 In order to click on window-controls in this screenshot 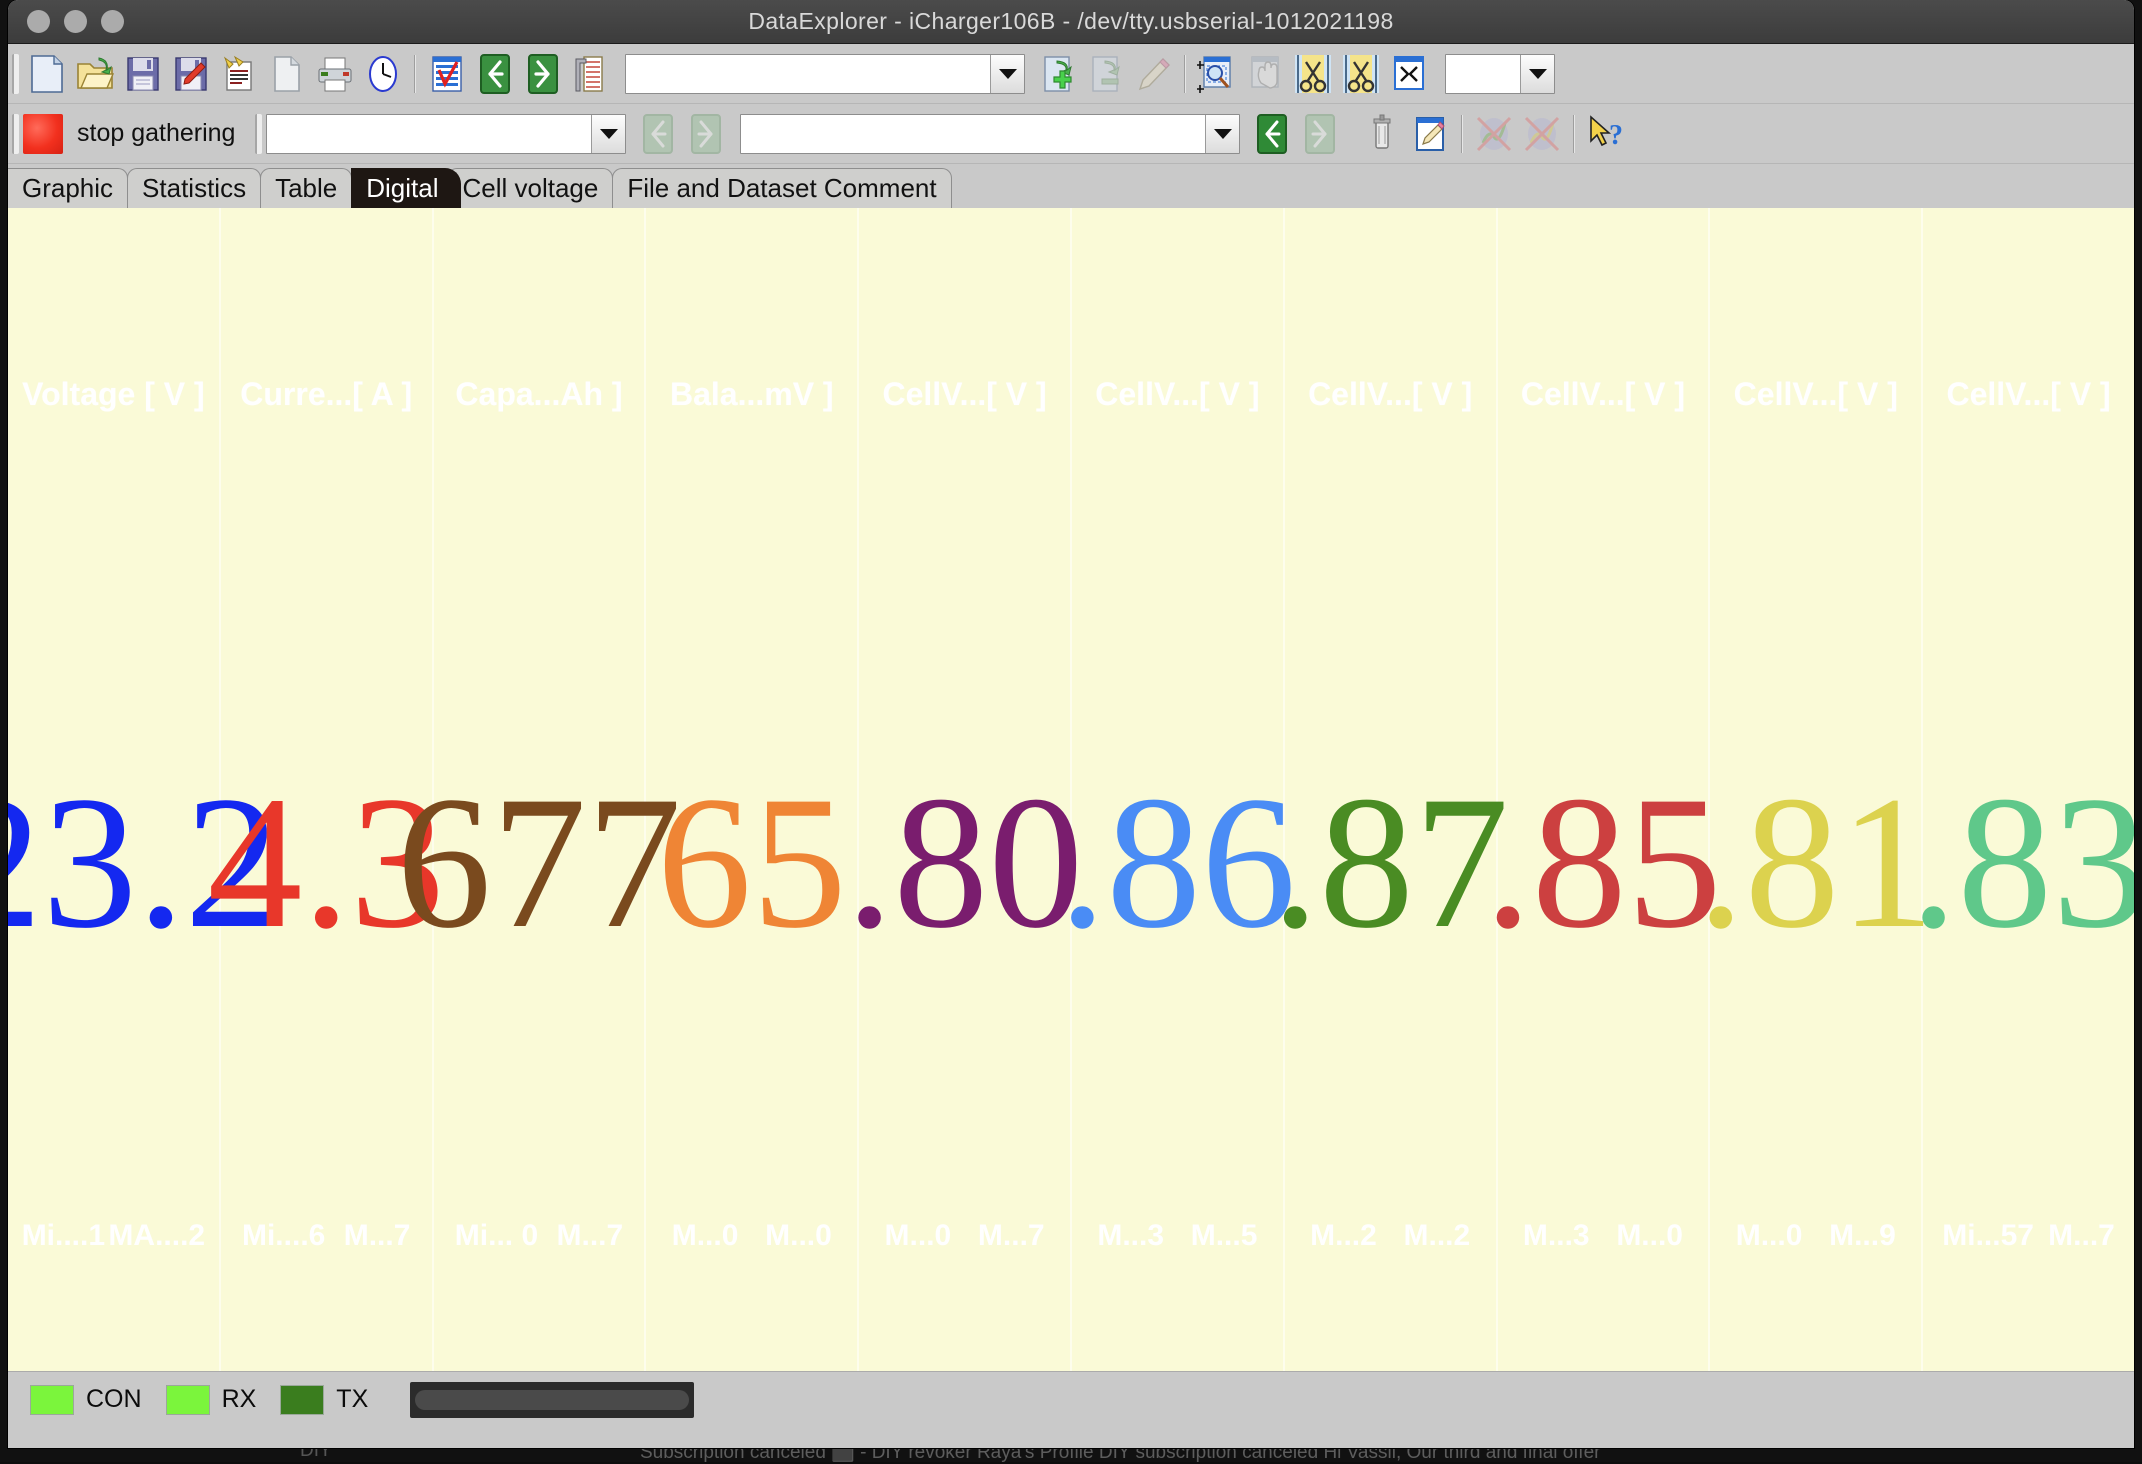, I will do `click(75, 21)`.